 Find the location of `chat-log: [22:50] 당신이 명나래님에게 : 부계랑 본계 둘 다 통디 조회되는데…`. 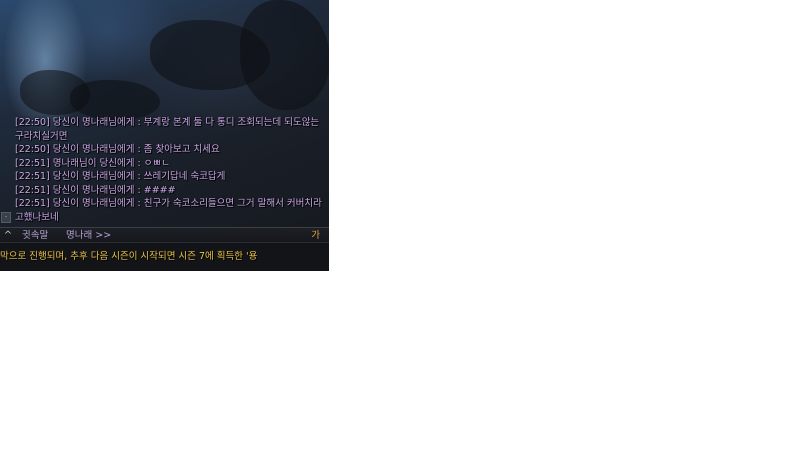

chat-log: [22:50] 당신이 명나래님에게 : 부계랑 본계 둘 다 통디 조회되는데… is located at coordinates (164, 170).